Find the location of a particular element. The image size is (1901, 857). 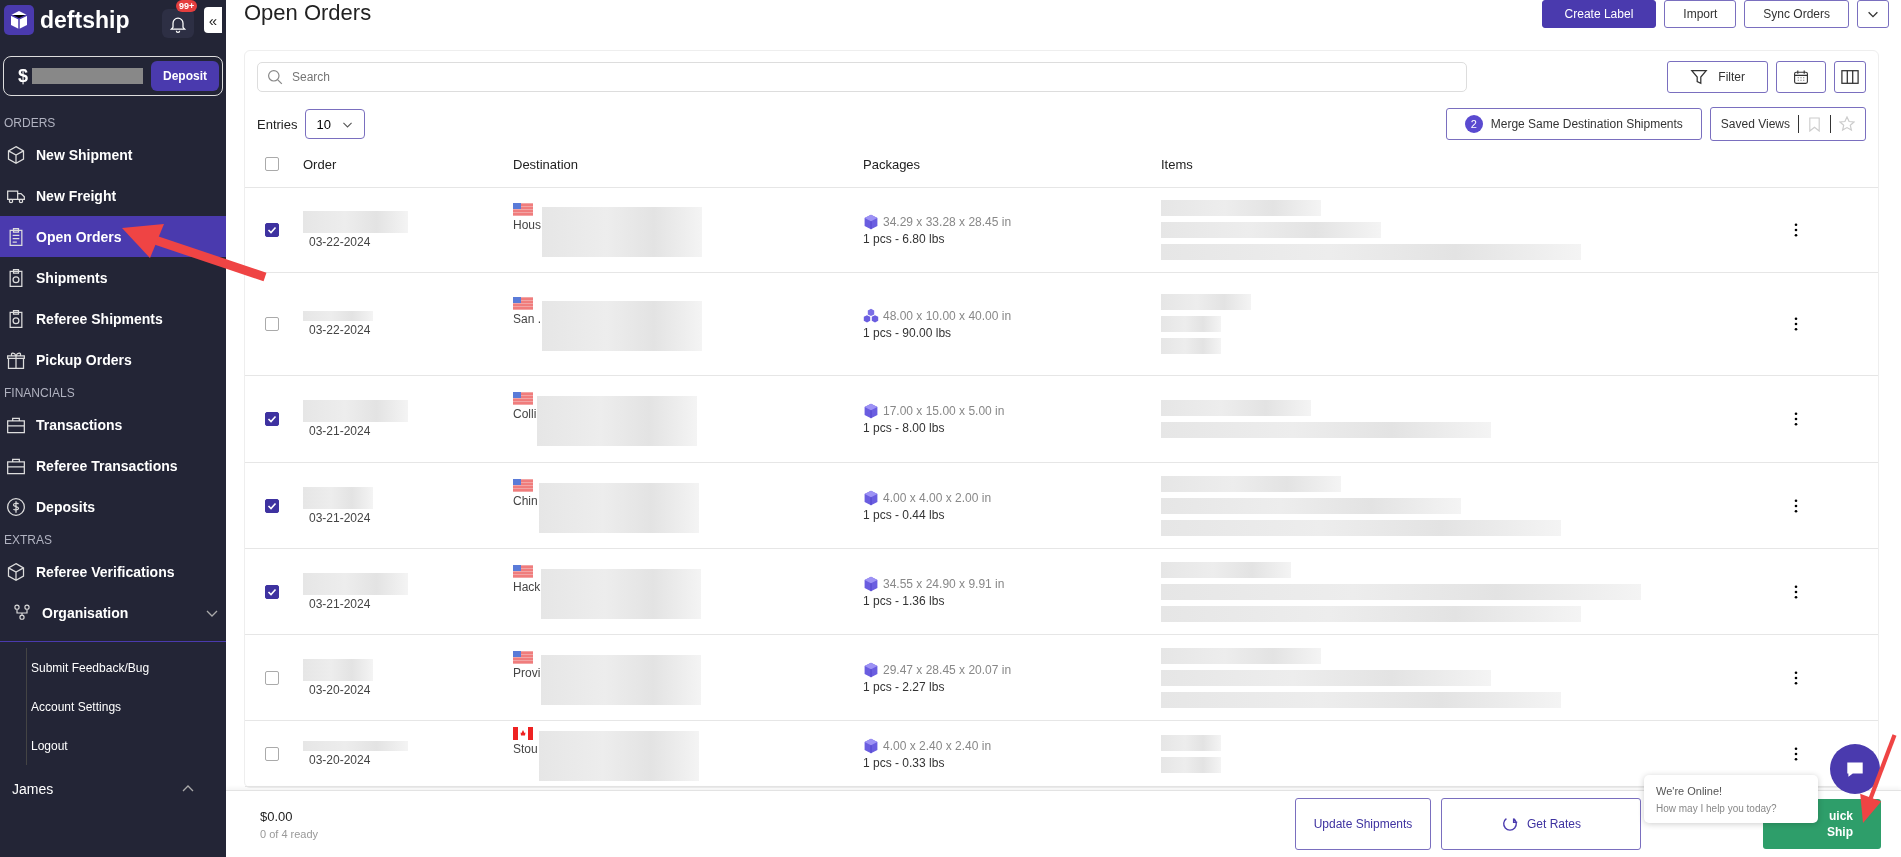

checkmark-icon is located at coordinates (272, 419).